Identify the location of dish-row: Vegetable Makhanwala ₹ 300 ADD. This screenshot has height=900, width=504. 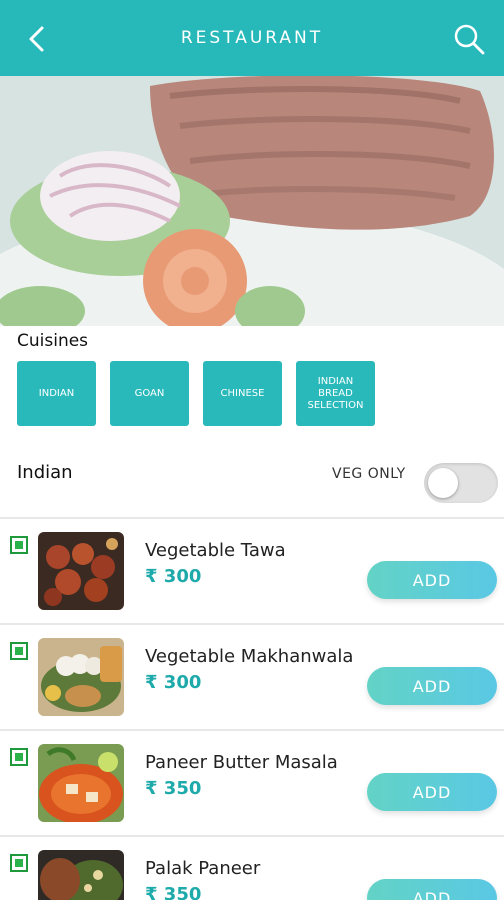
(252, 678).